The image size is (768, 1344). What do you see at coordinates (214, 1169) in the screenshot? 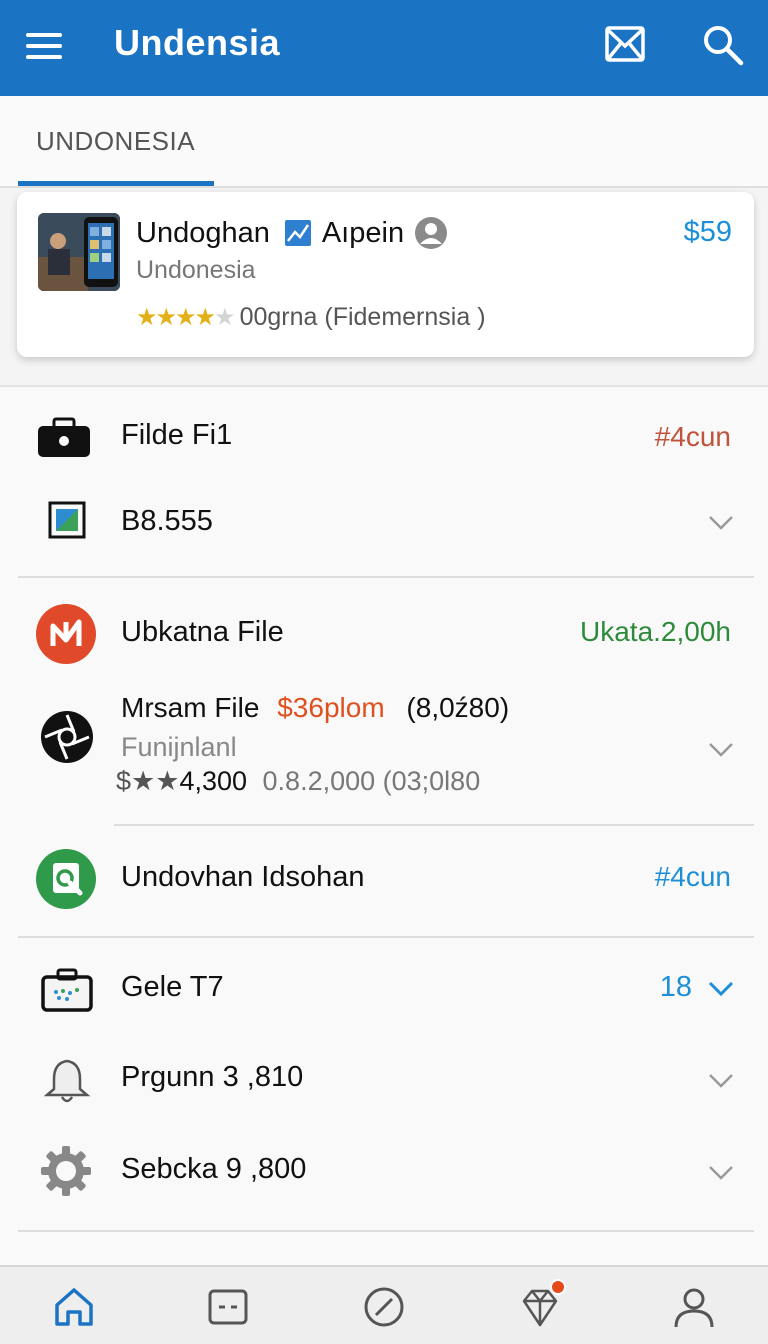
I see `list-item-label: Sebcka 9 ,800` at bounding box center [214, 1169].